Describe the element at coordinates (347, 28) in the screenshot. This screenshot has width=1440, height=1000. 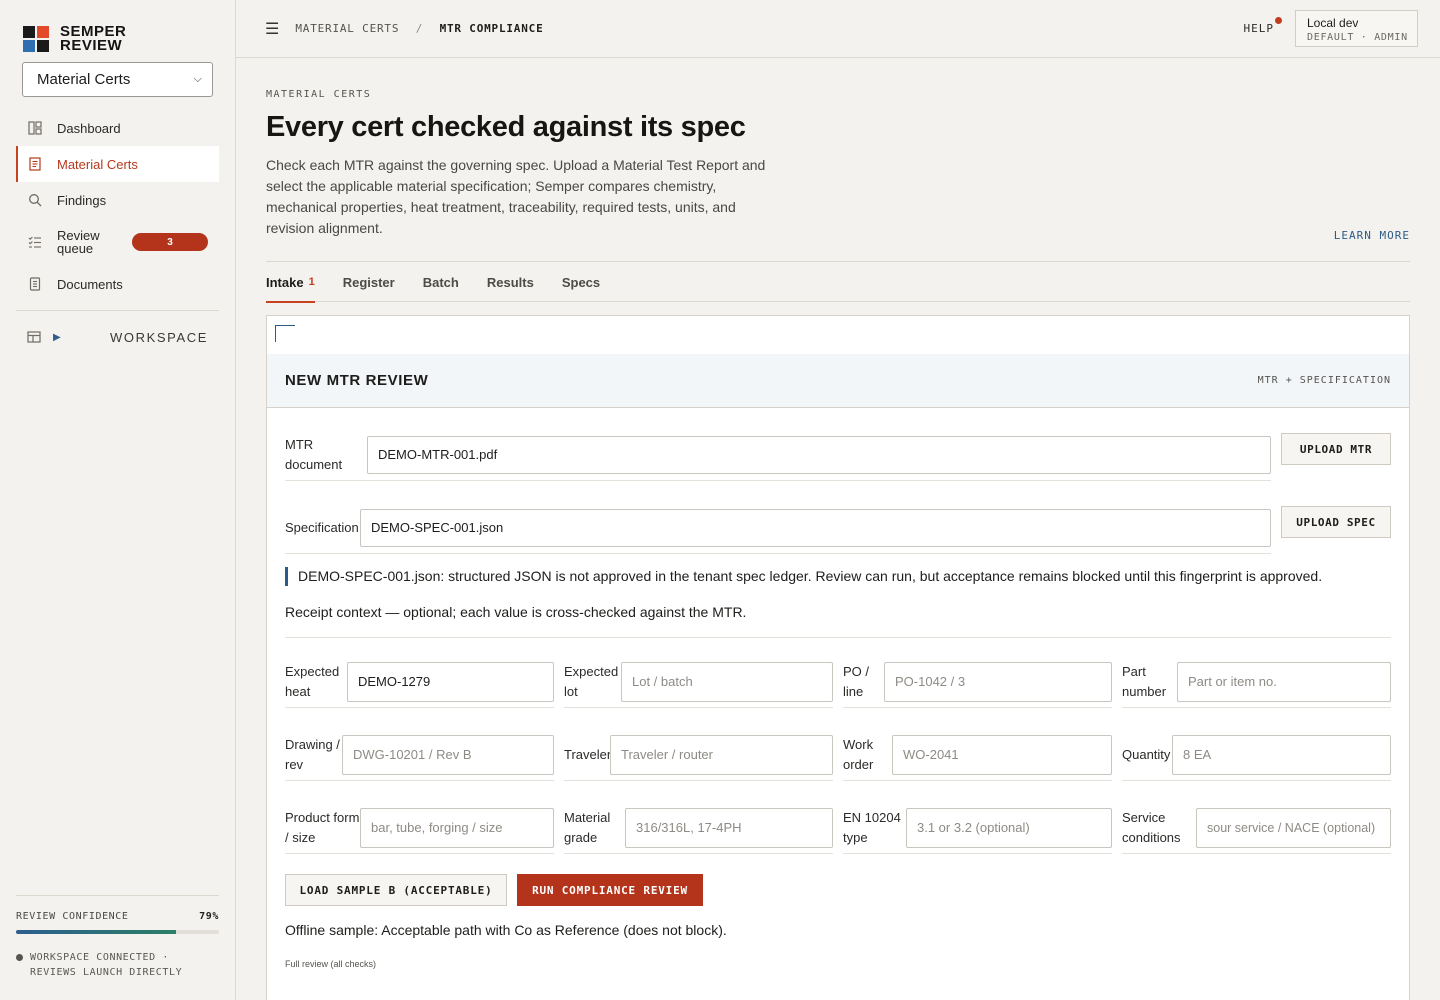
I see `breadcrumb-material-certs: MATERIAL CERTS` at that location.